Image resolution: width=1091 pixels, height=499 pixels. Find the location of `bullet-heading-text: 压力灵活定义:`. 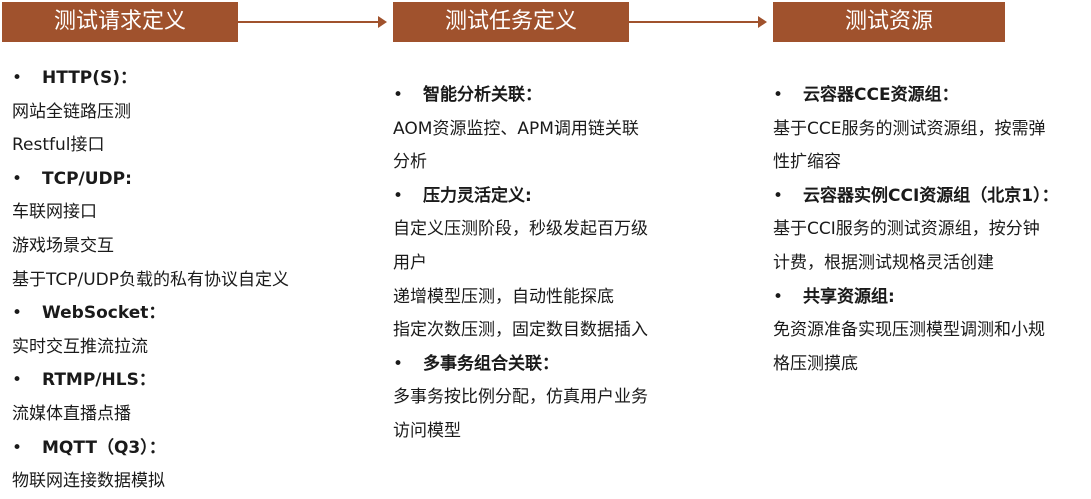

bullet-heading-text: 压力灵活定义: is located at coordinates (477, 195).